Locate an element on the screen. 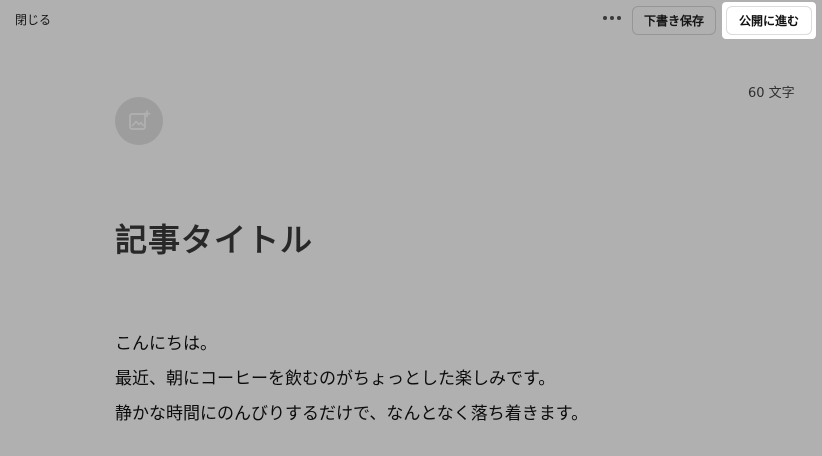 This screenshot has width=822, height=456. body-paragraph: 静かな時間にのんびりするだけで、なんとなく落ち着きます。 is located at coordinates (352, 414).